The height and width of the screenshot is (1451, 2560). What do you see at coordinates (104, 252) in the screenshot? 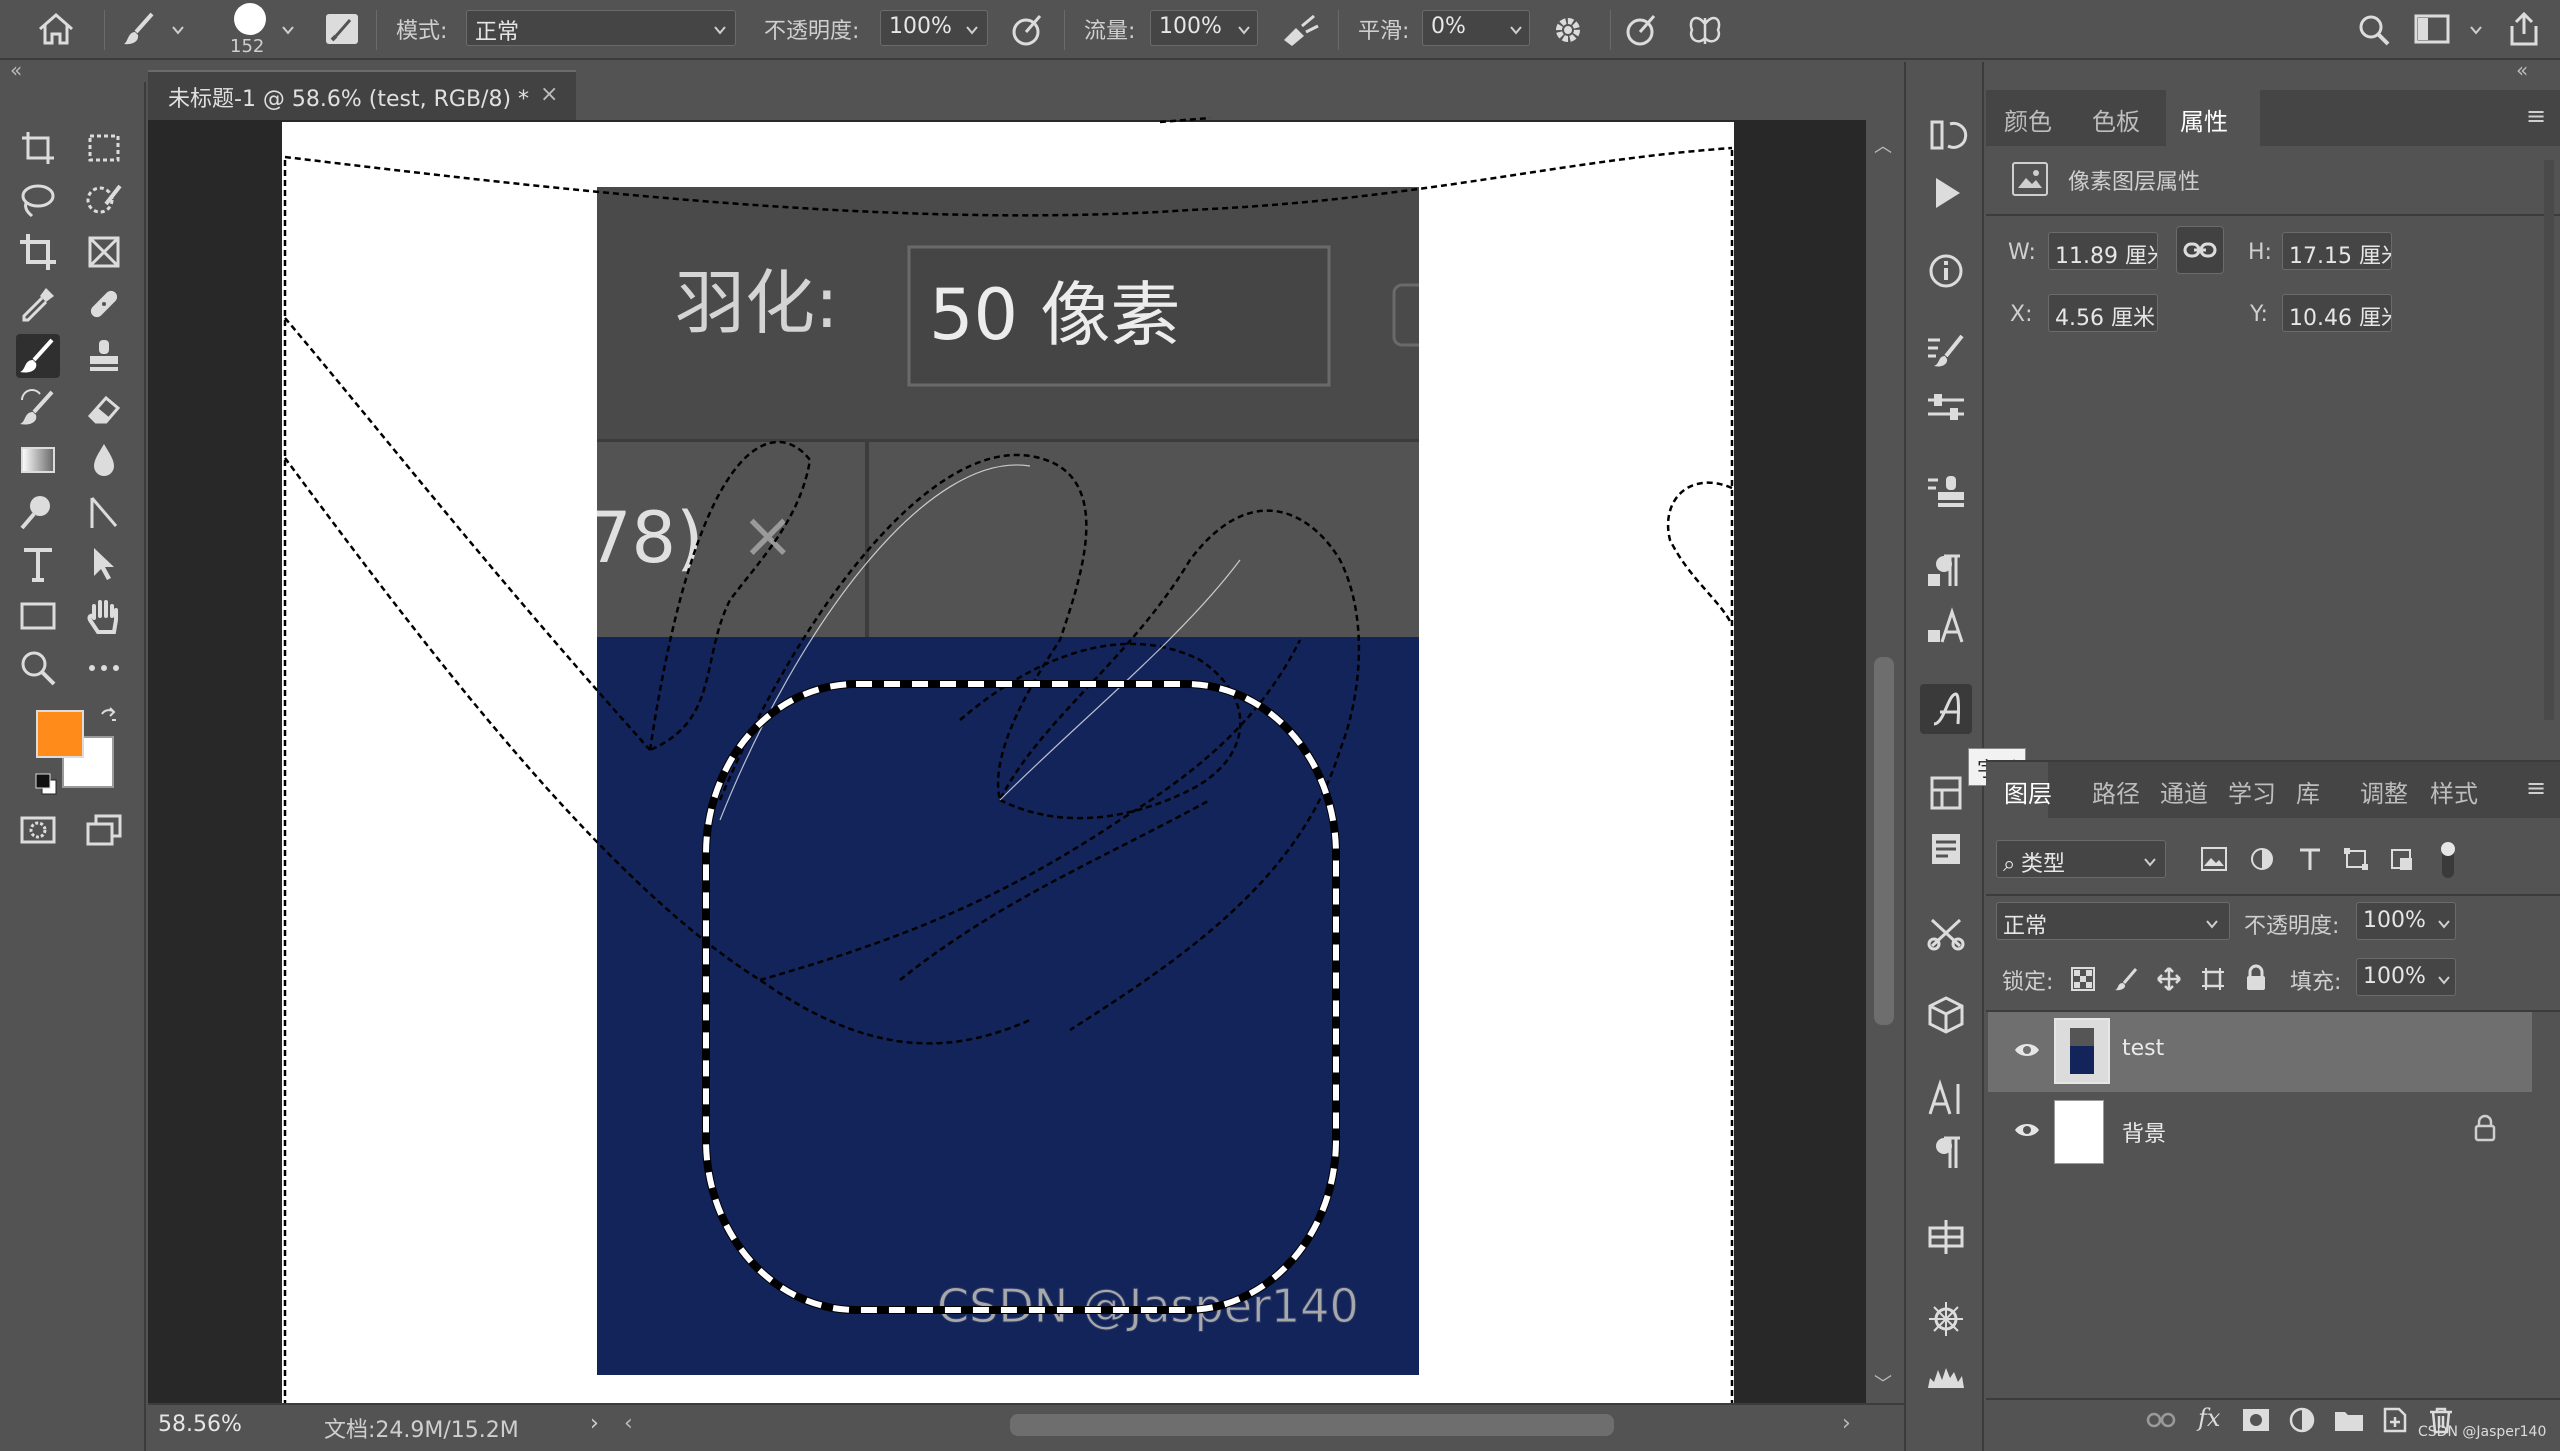
I see `frame-tool-icon` at bounding box center [104, 252].